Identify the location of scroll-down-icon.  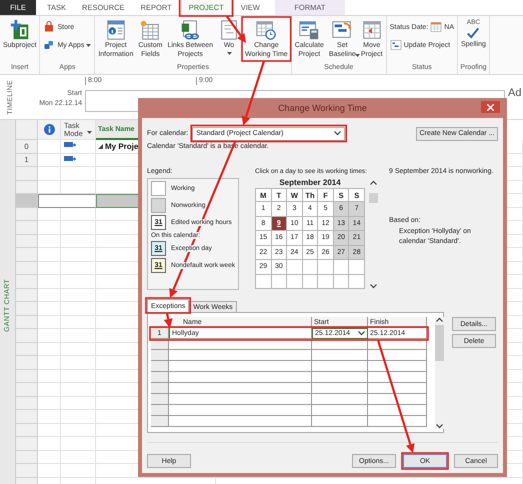
(439, 426).